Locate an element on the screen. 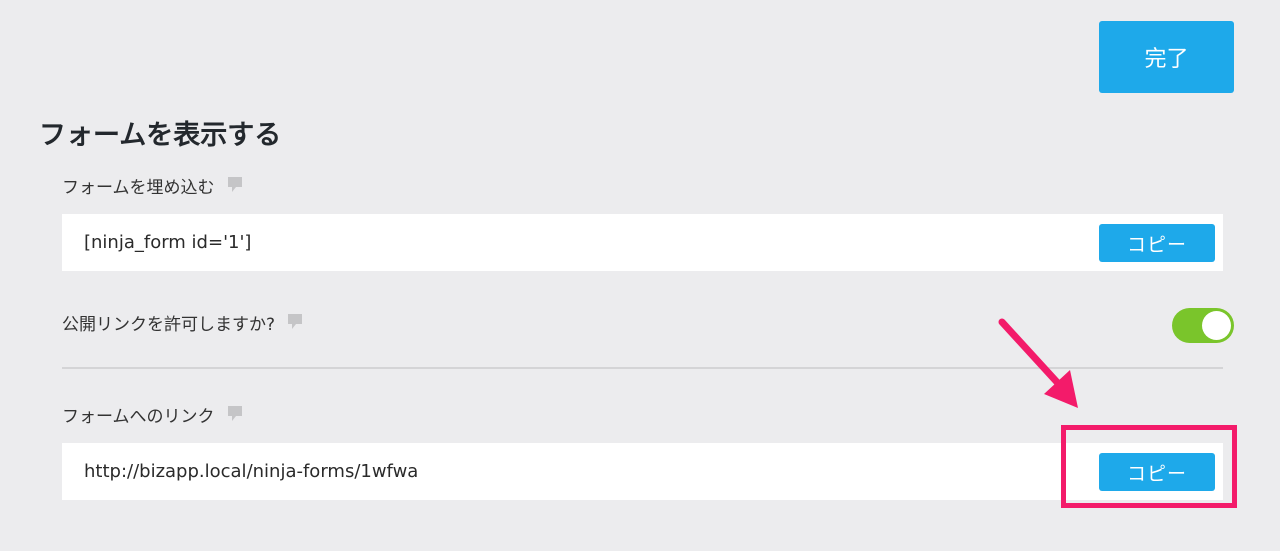  form-link-label-row: フォームへのリンク is located at coordinates (152, 417).